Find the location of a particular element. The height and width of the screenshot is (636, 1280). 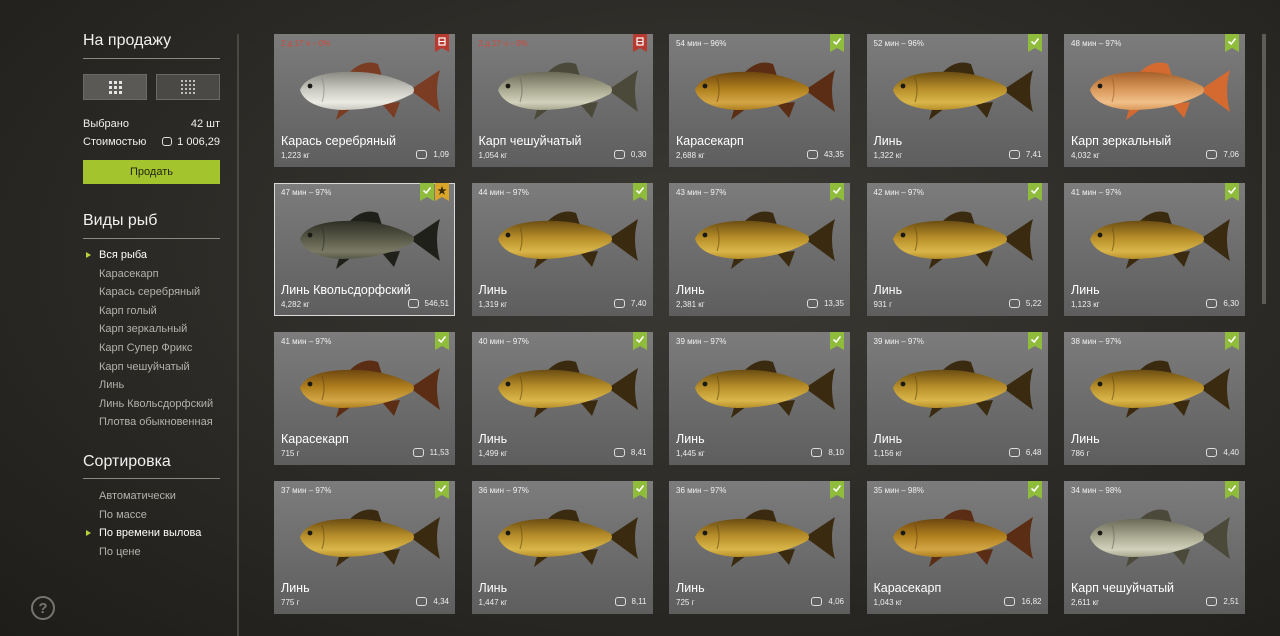

fish-price: 43,35 is located at coordinates (825, 154).